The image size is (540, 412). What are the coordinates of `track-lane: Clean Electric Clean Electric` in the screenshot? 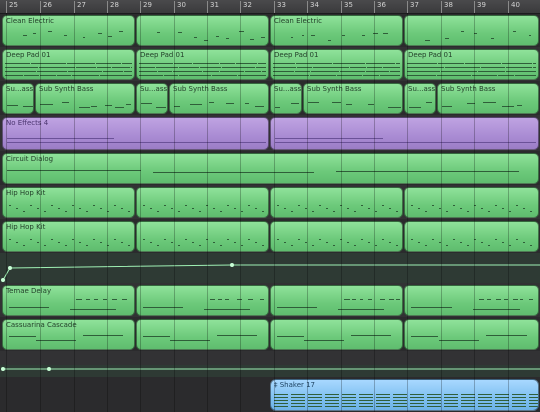 It's located at (270, 30).